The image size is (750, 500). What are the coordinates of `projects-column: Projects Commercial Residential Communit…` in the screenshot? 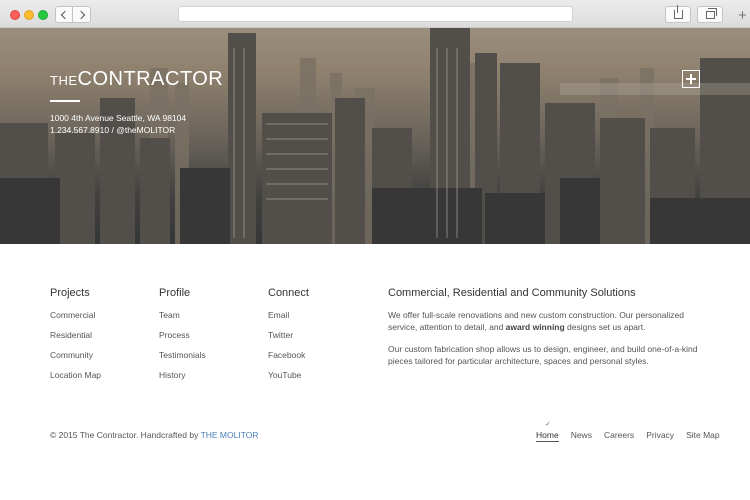 It's located at (75, 338).